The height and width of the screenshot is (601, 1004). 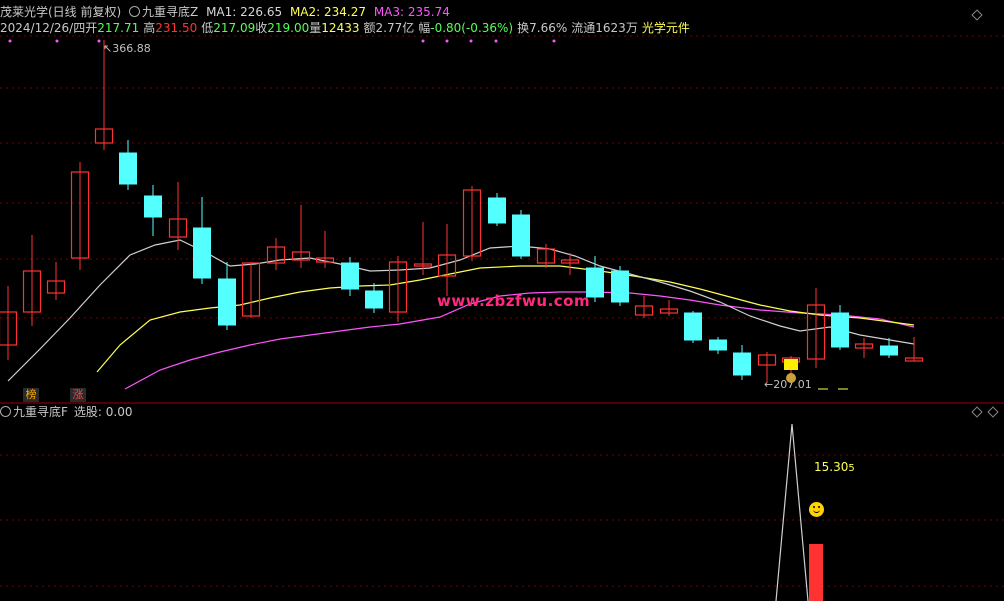 I want to click on money-bag-icon, so click(x=791, y=373).